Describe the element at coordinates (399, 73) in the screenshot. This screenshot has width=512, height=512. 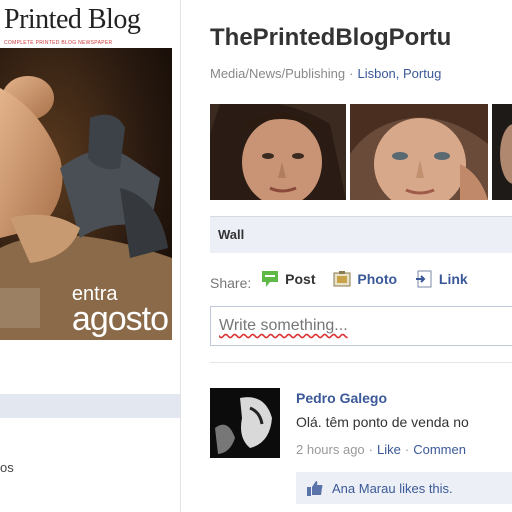
I see `page-location-link: Lisbon, Portug` at that location.